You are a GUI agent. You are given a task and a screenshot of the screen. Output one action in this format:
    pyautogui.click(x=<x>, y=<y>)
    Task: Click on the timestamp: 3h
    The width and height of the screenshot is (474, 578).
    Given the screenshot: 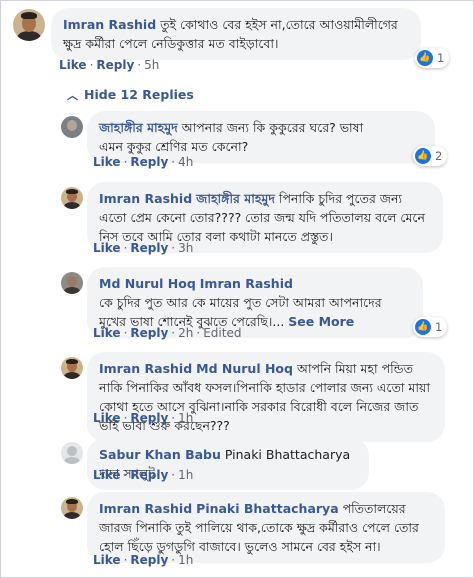 What is the action you would take?
    pyautogui.click(x=185, y=248)
    